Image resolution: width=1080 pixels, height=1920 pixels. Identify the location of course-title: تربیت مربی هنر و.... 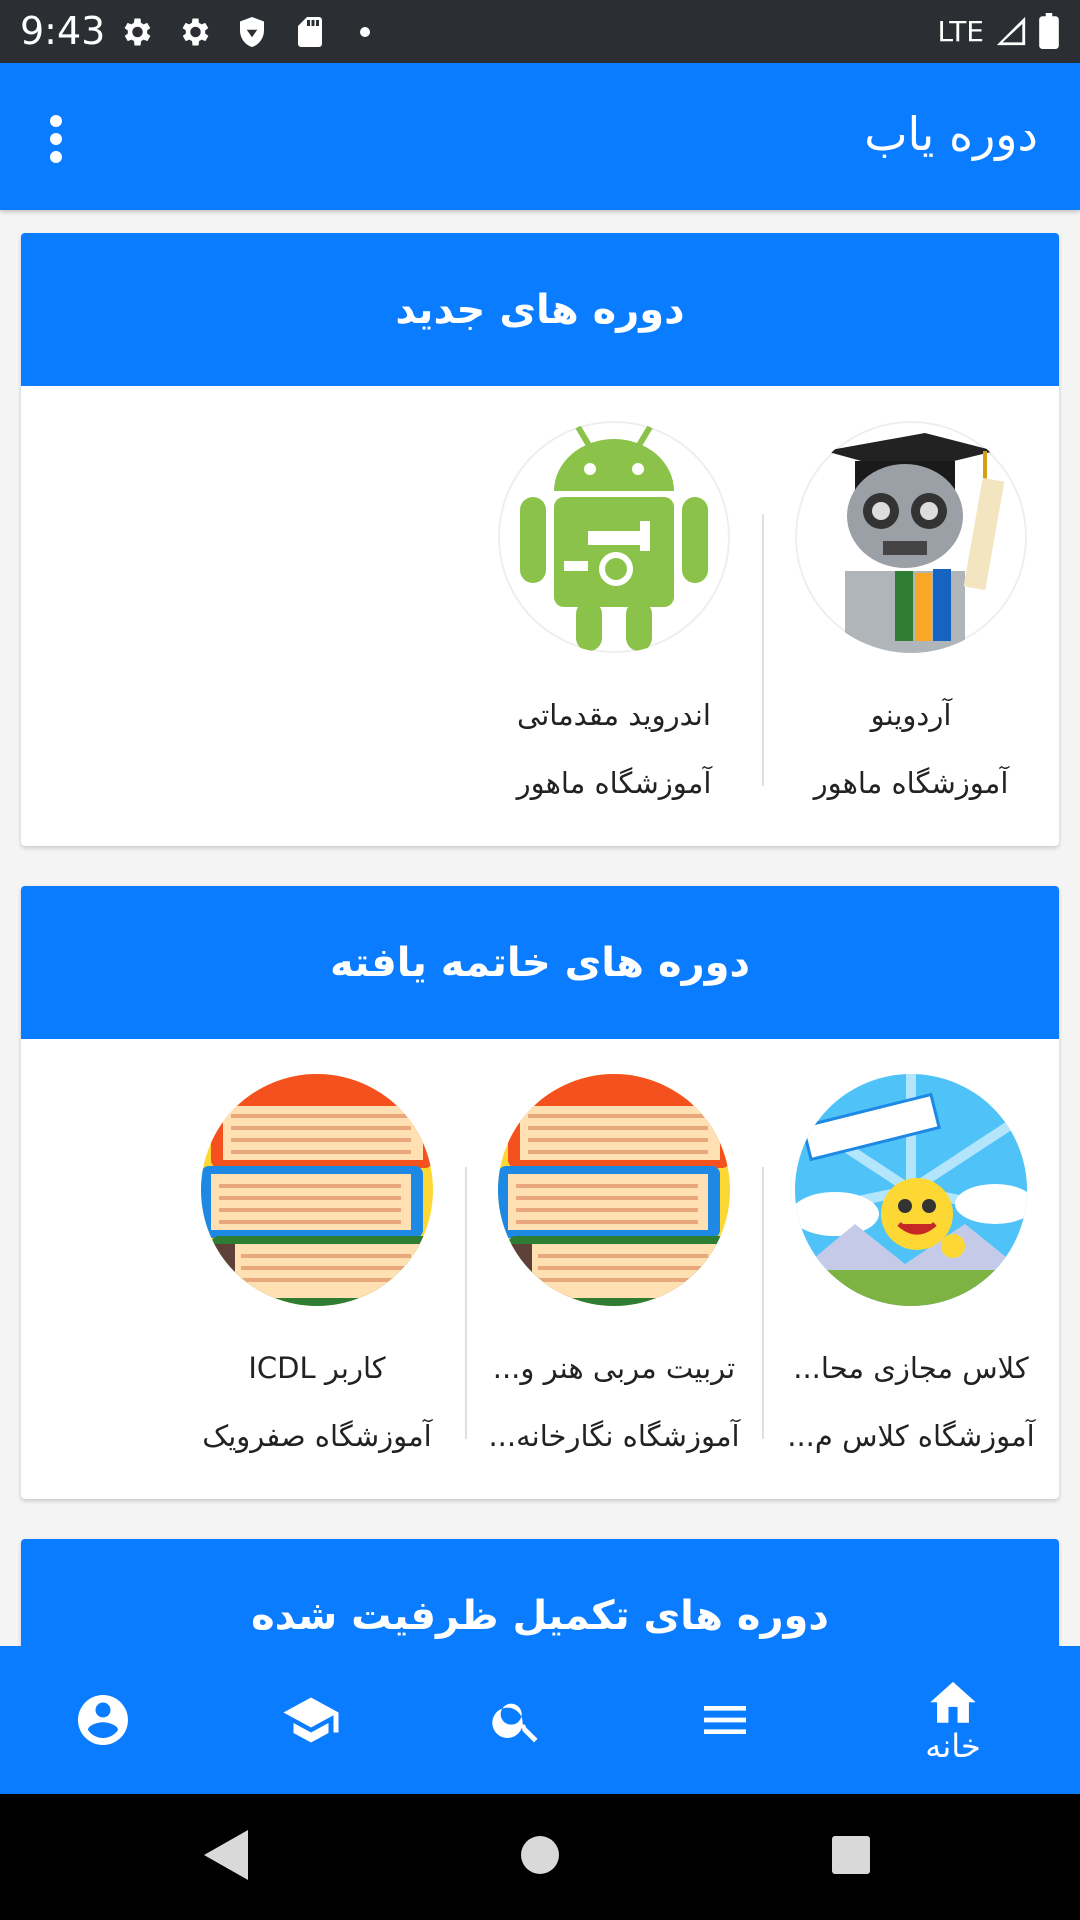
(614, 1368).